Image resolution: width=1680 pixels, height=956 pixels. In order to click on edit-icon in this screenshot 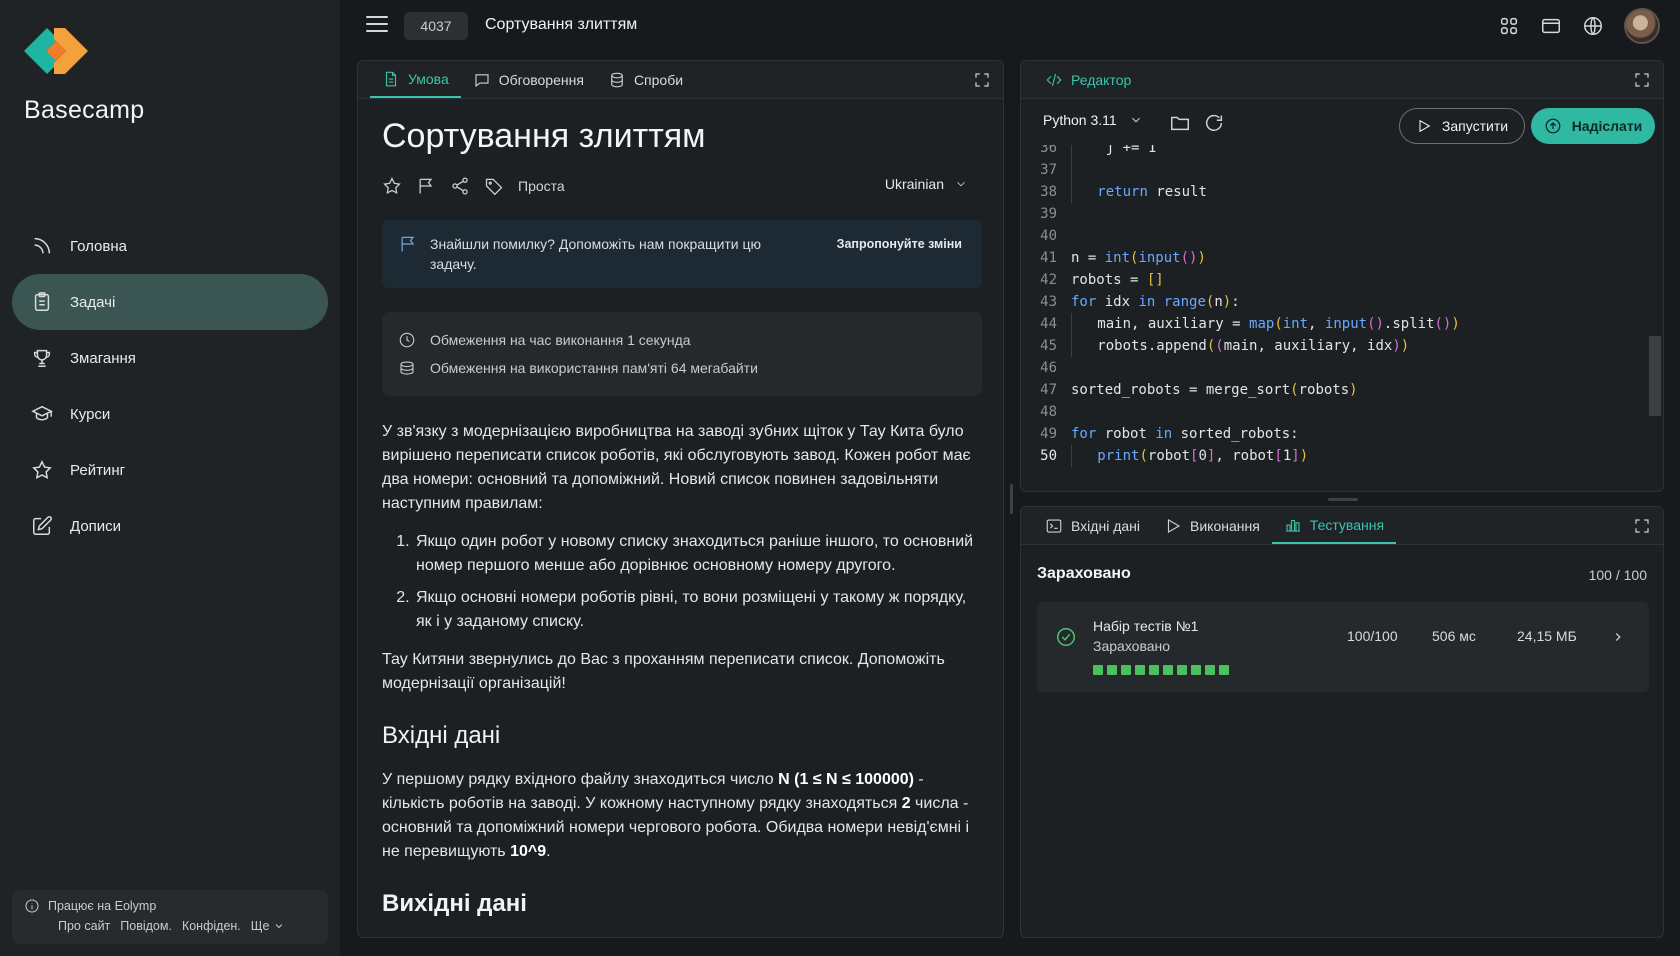, I will do `click(42, 526)`.